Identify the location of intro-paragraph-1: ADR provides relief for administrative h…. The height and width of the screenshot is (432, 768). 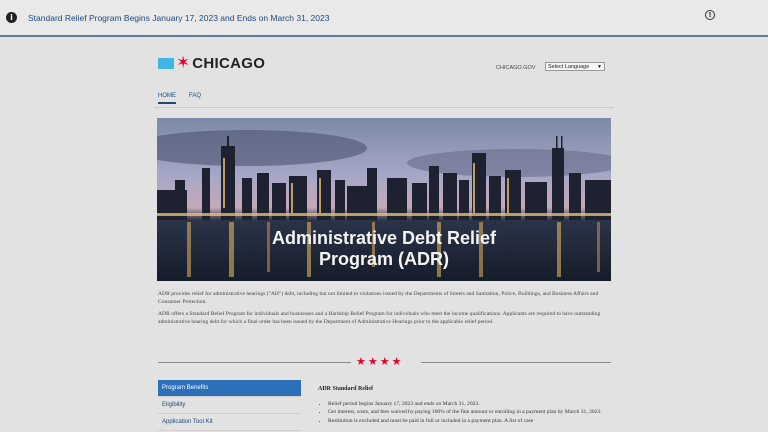
(378, 298).